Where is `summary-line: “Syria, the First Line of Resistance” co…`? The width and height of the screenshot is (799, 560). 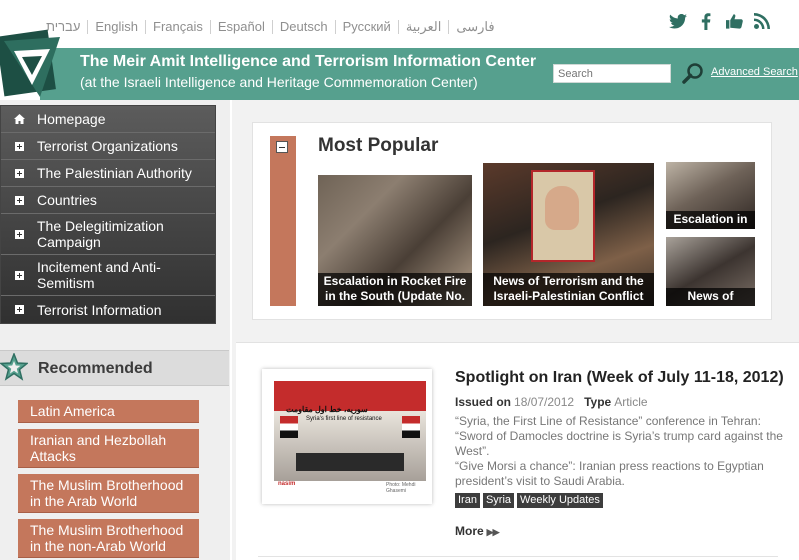
summary-line: “Syria, the First Line of Resistance” co… is located at coordinates (608, 421).